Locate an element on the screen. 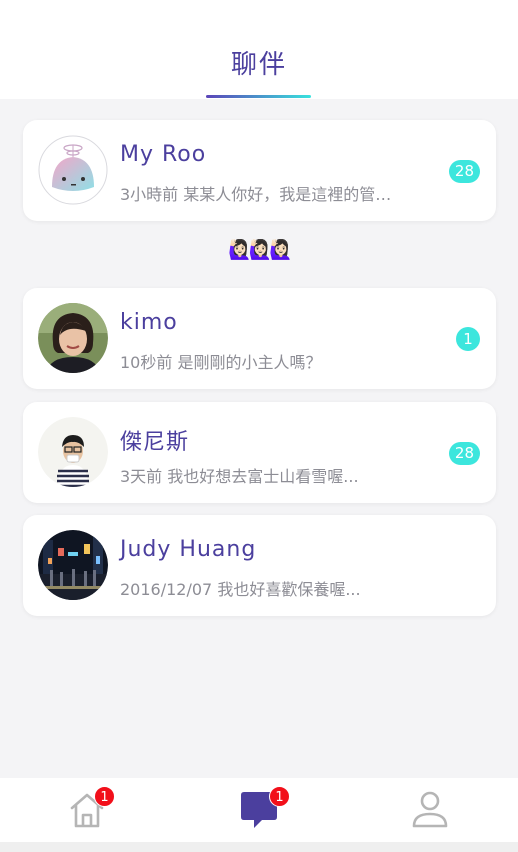  unread-badge: 1 is located at coordinates (468, 339).